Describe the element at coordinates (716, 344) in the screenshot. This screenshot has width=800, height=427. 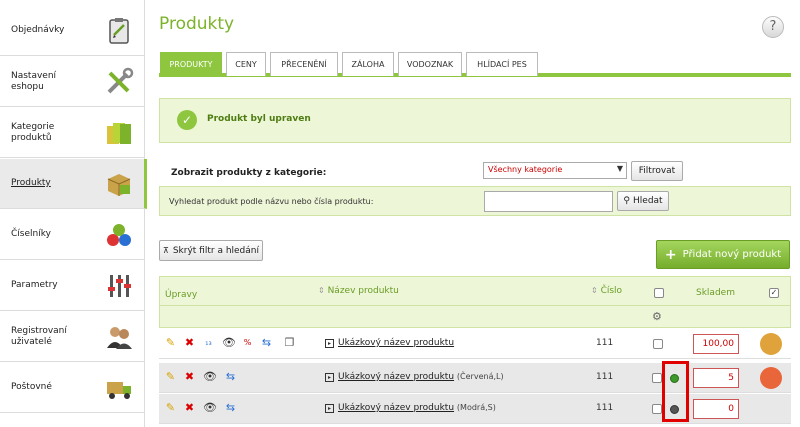
I see `stock-input: 100,00` at that location.